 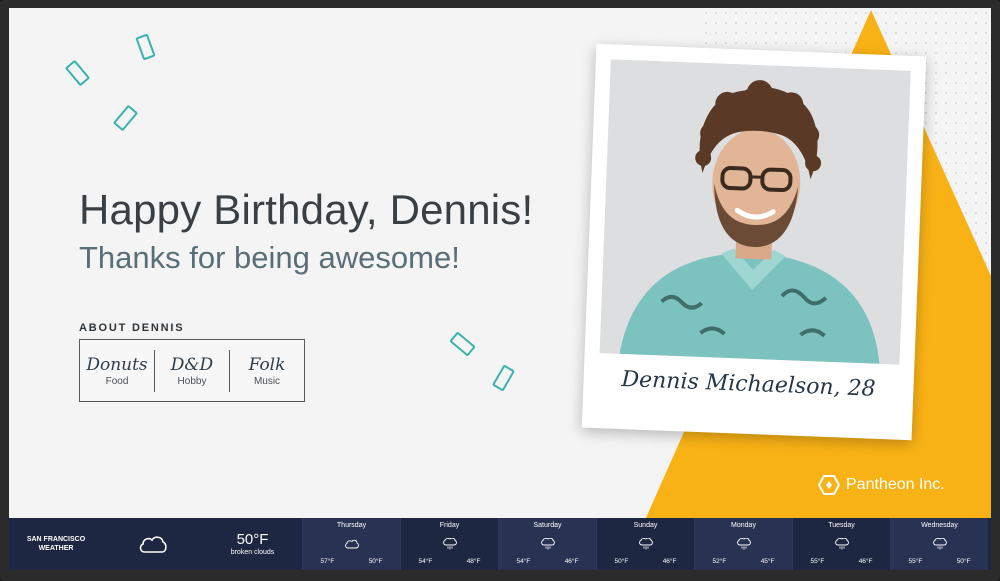 I want to click on forecast-day-name: Thursday, so click(x=351, y=525).